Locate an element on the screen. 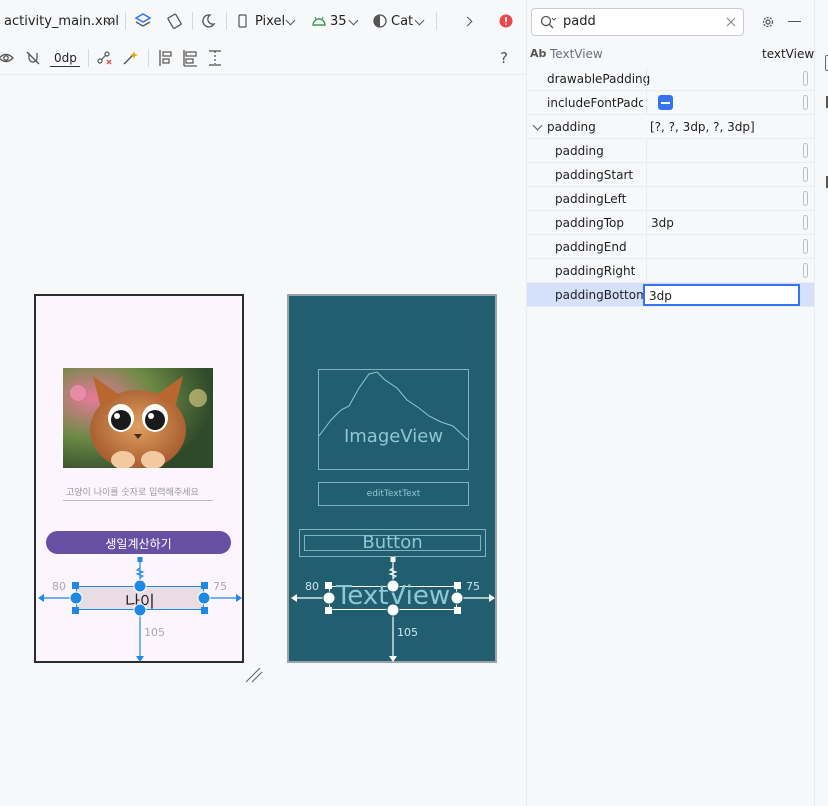  pack-icon is located at coordinates (165, 58).